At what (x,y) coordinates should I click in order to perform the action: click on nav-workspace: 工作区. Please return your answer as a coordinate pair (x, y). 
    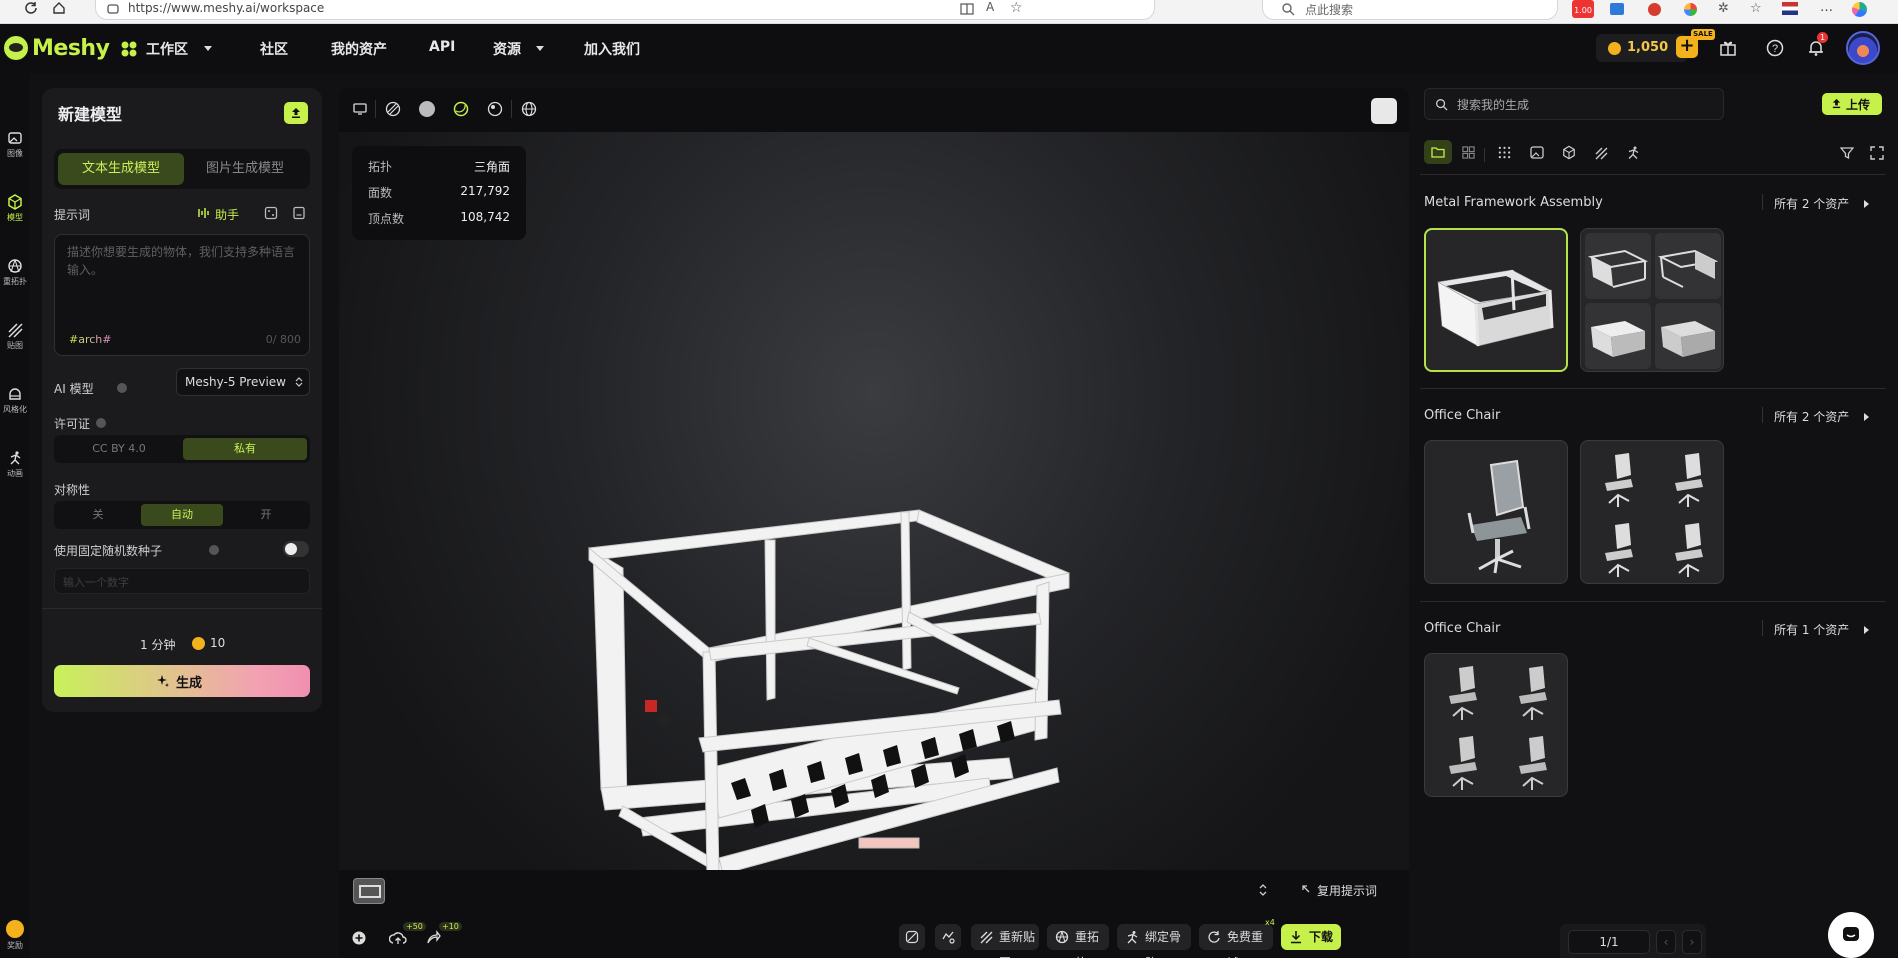
    Looking at the image, I should click on (167, 49).